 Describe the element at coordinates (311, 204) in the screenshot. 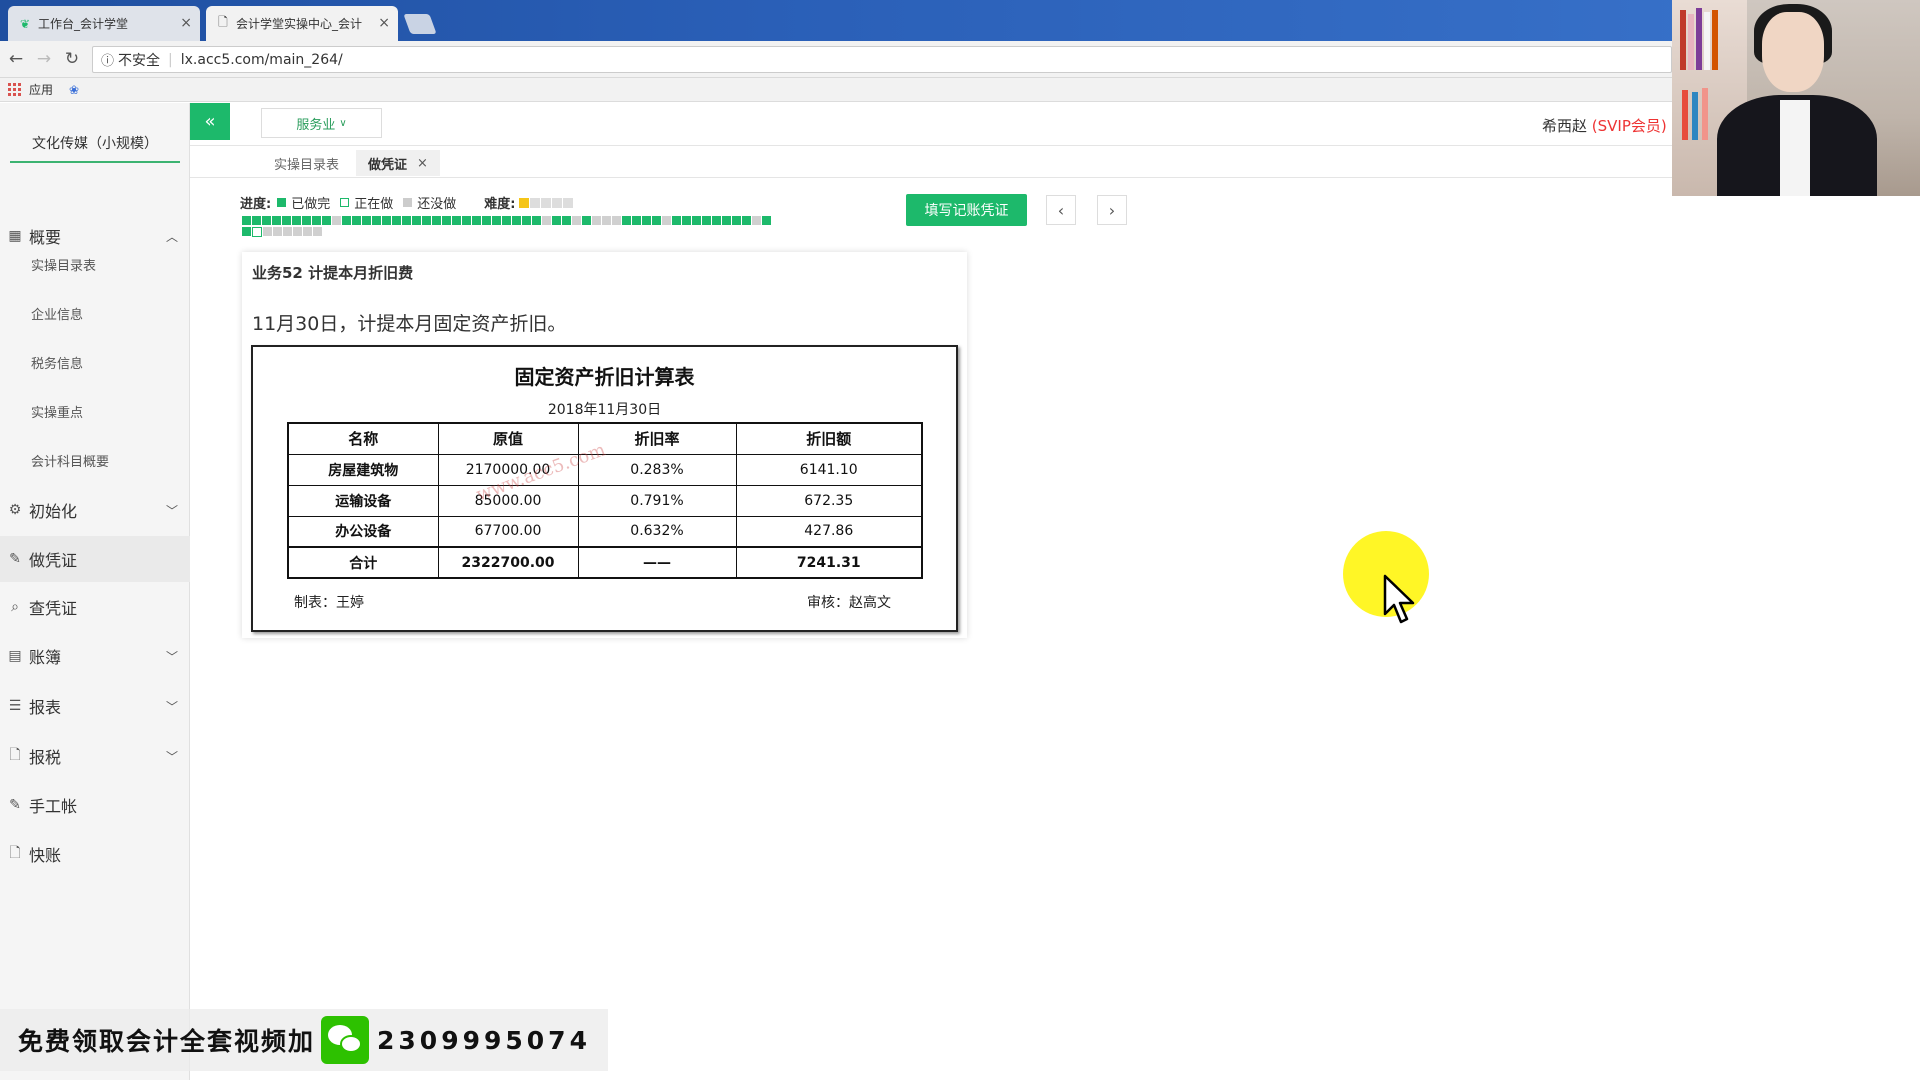

I see `done-label: 已做完` at that location.